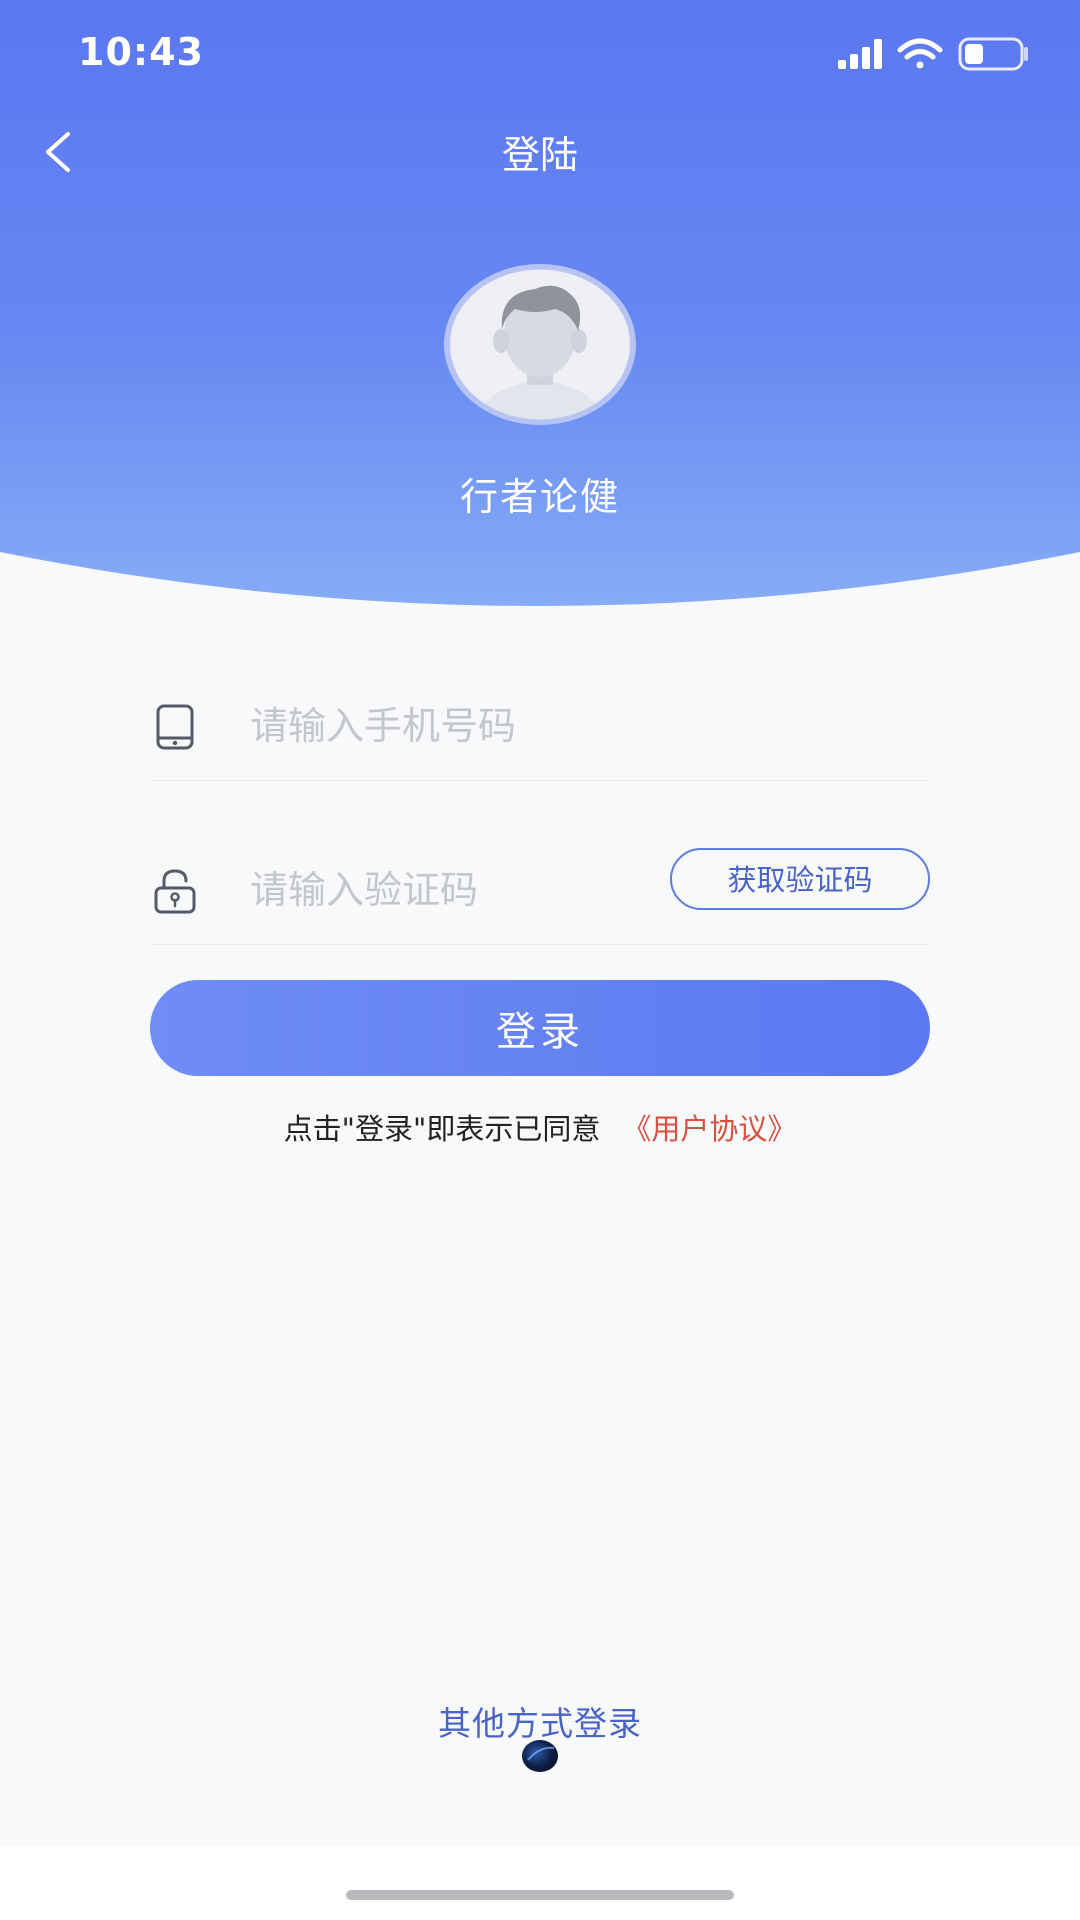  Describe the element at coordinates (540, 1028) in the screenshot. I see `login-button: 登录` at that location.